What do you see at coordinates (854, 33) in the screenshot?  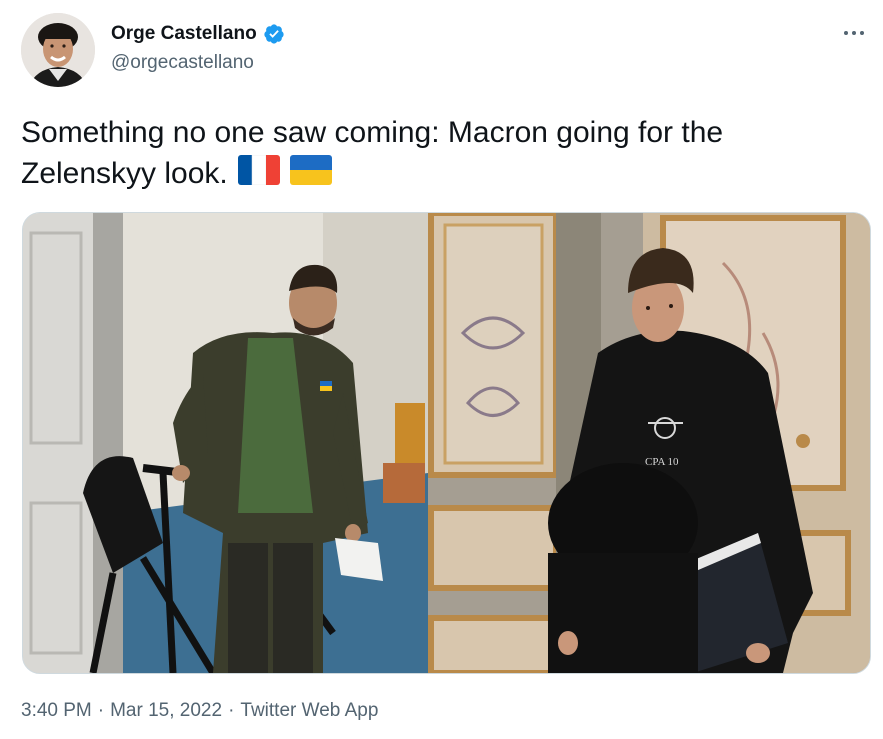 I see `more-options-button` at bounding box center [854, 33].